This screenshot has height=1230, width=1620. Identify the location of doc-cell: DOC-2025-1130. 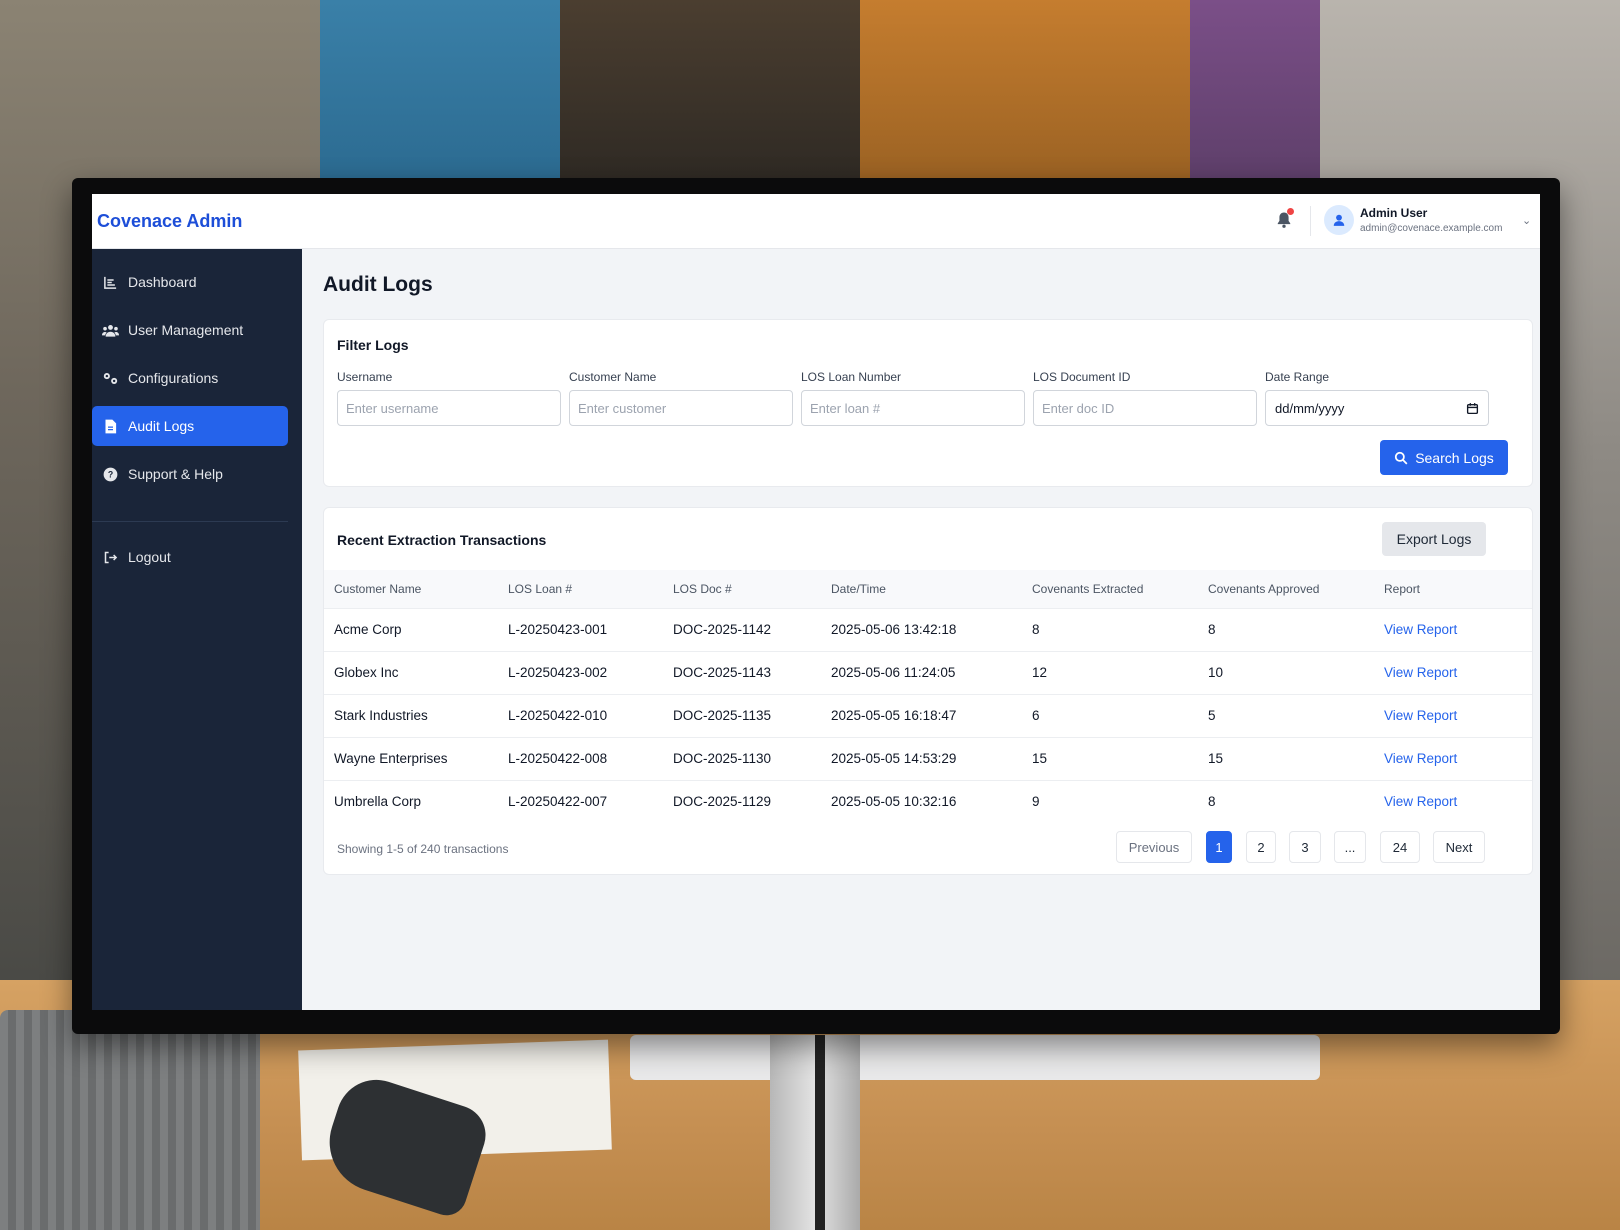
(742, 758).